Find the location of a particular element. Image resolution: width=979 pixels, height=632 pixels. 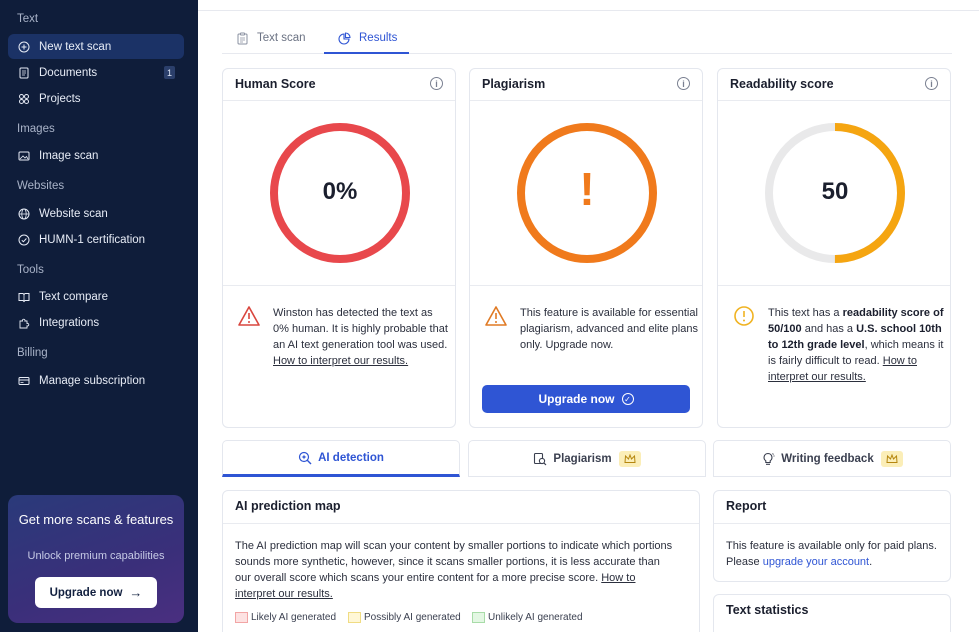

report-title: Report is located at coordinates (746, 506).